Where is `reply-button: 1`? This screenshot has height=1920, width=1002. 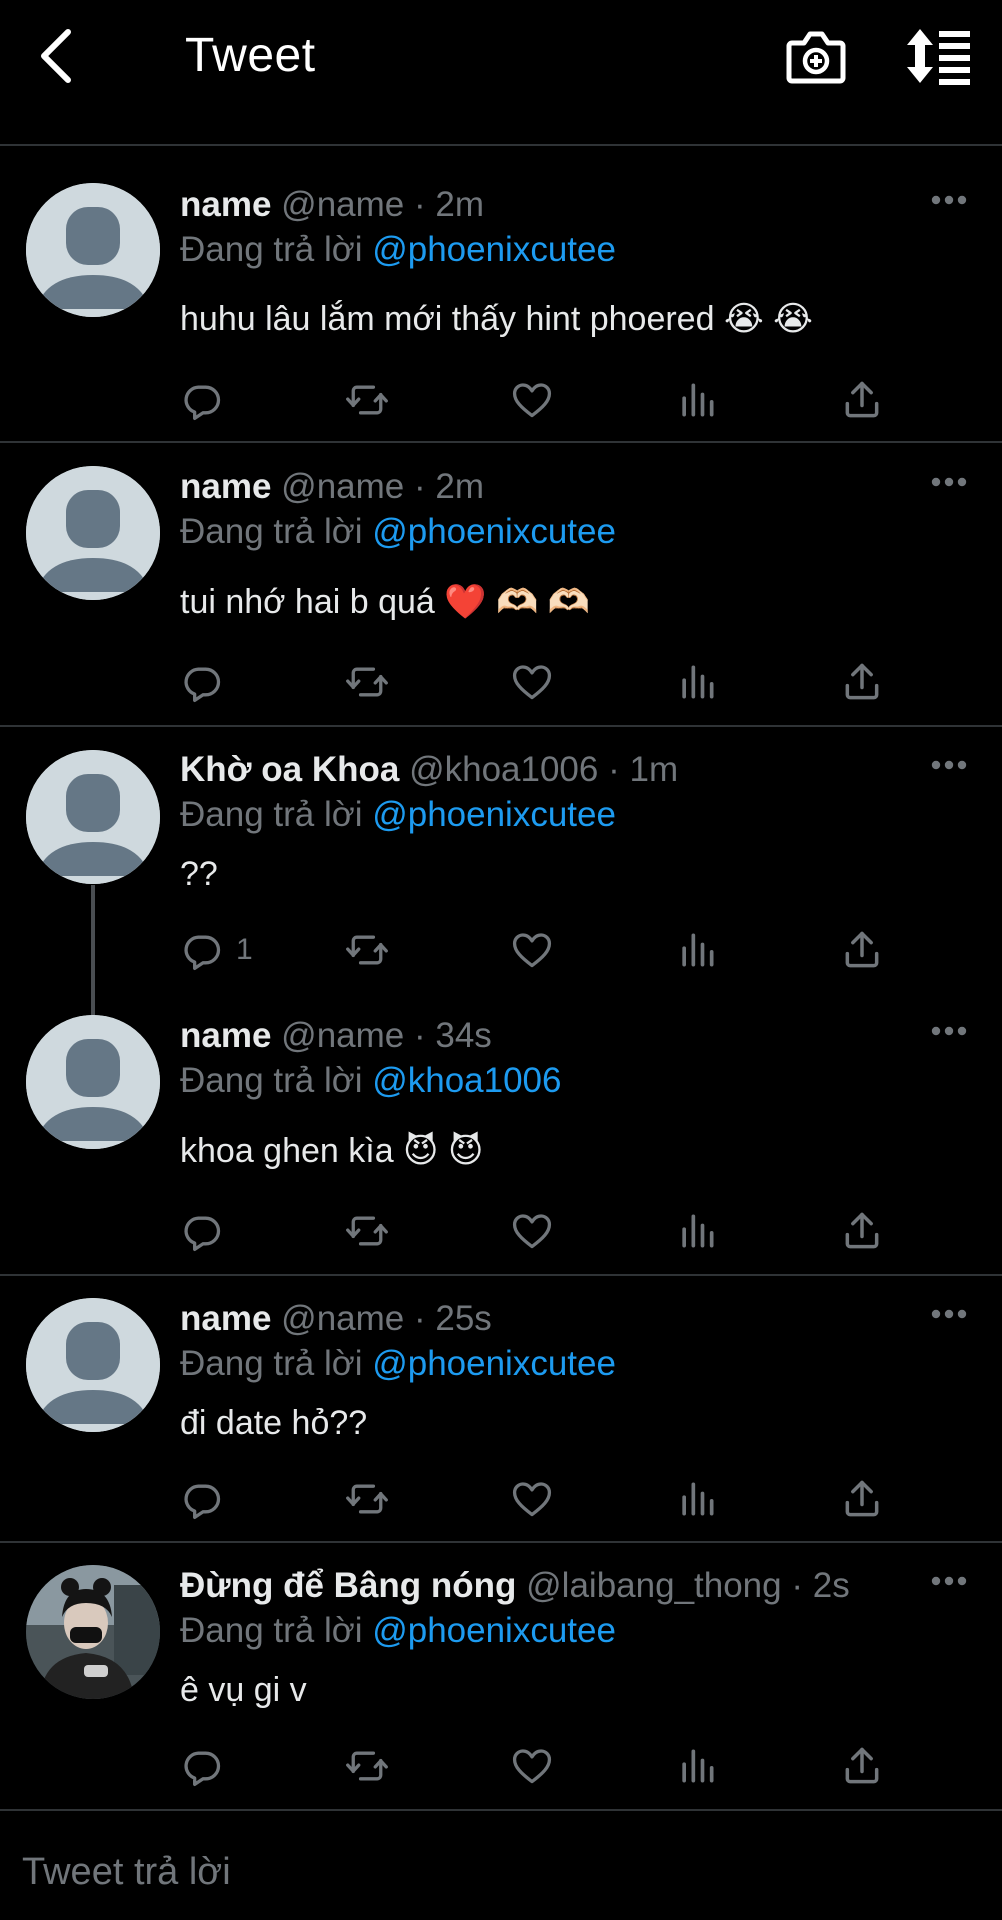 reply-button: 1 is located at coordinates (216, 950).